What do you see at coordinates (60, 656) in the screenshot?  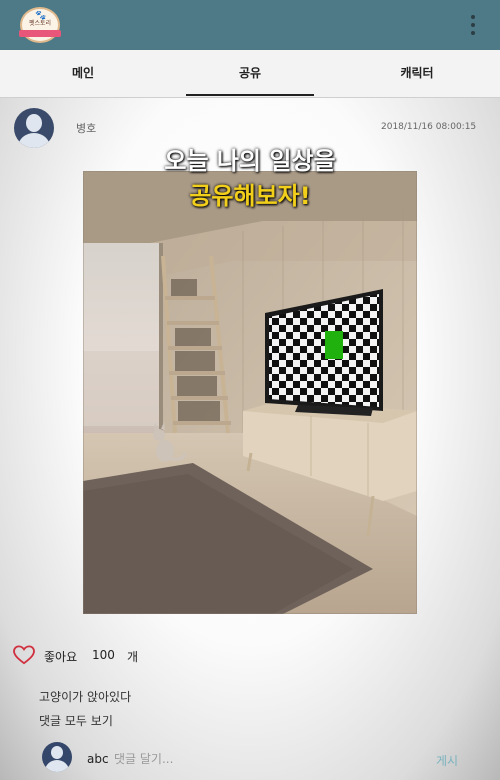 I see `like-label: 좋아요` at bounding box center [60, 656].